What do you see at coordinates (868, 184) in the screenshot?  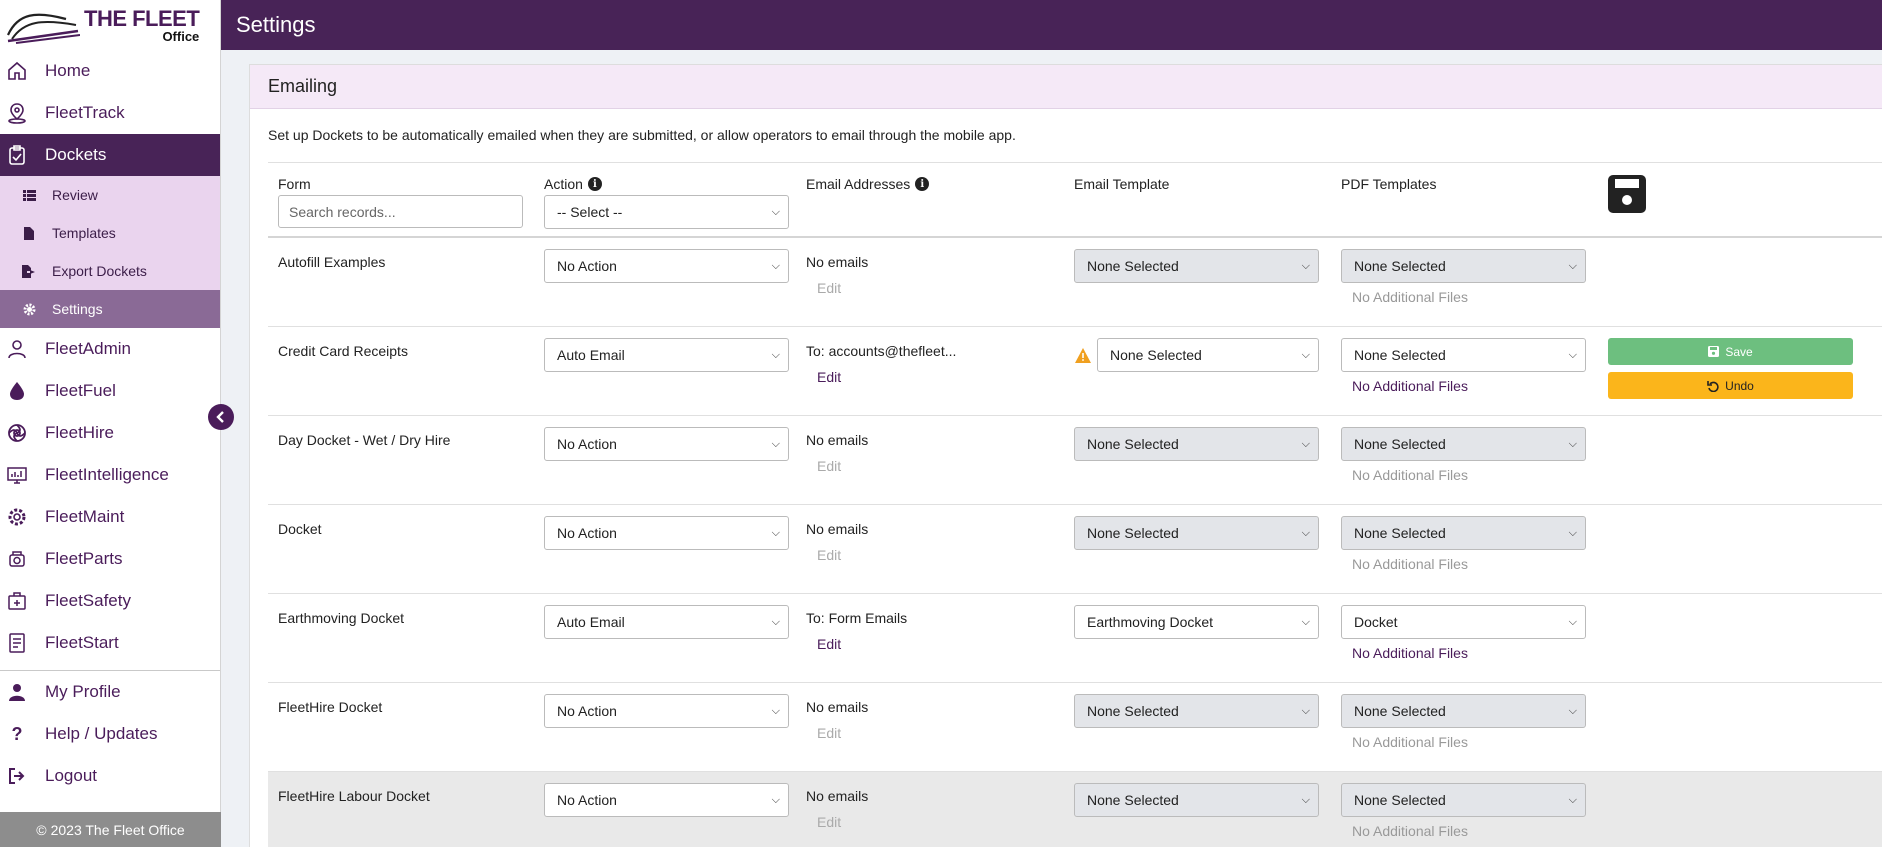 I see `column-header-email-addresses: Email Addresses i` at bounding box center [868, 184].